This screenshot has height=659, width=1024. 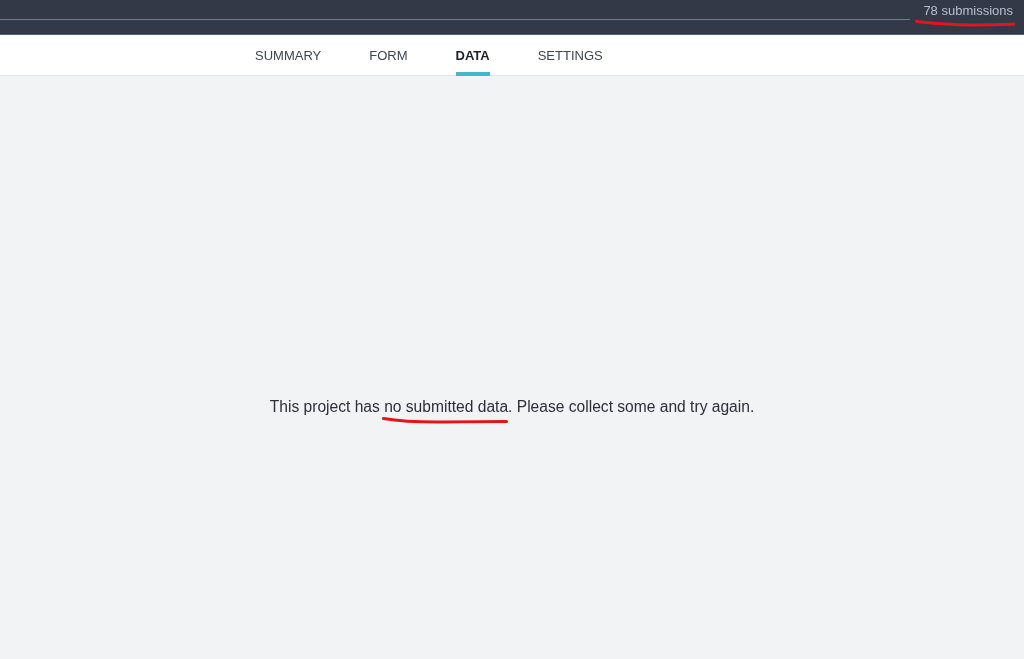 What do you see at coordinates (570, 55) in the screenshot?
I see `tab: SETTINGS` at bounding box center [570, 55].